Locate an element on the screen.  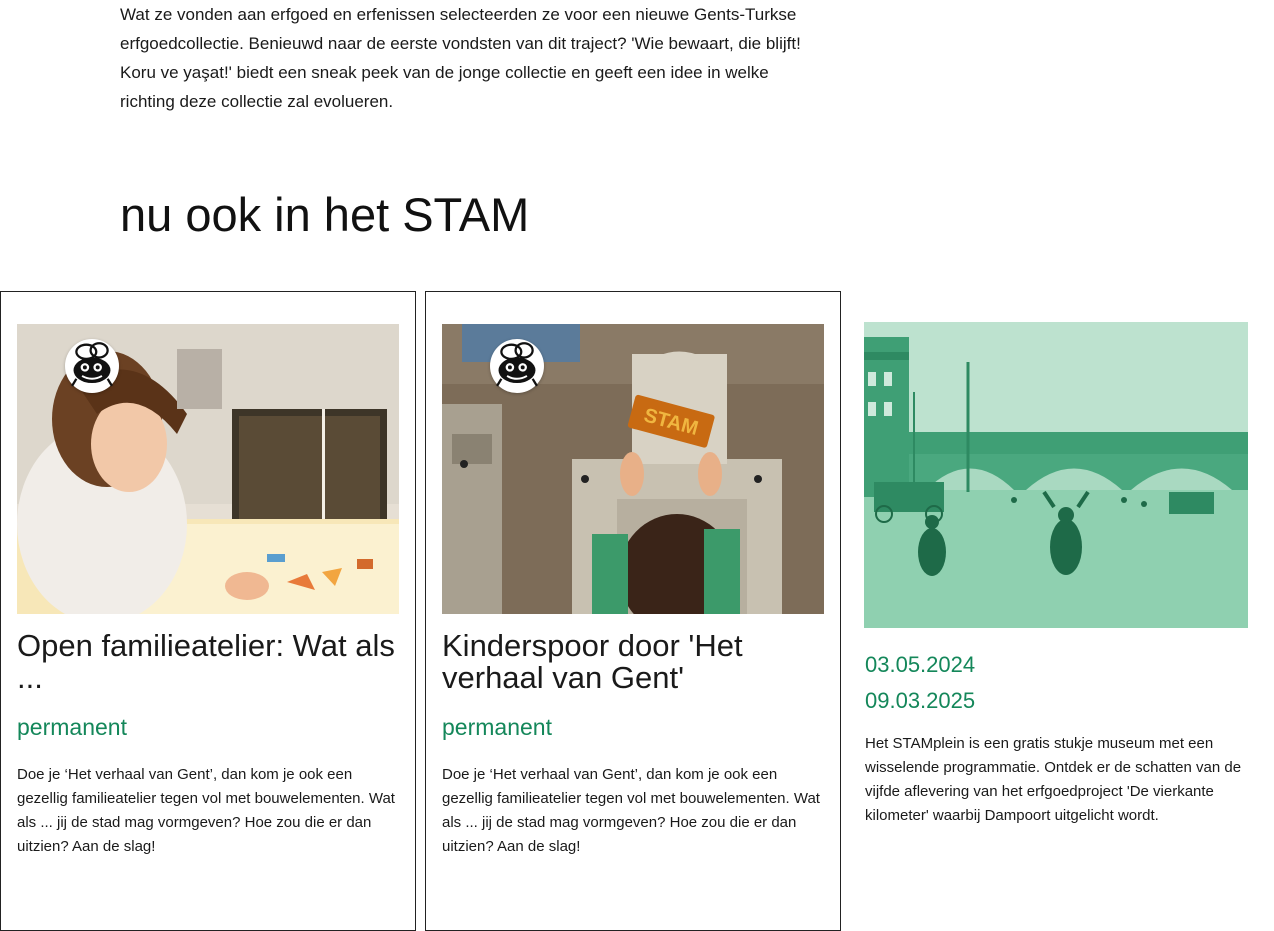
card-image-historic-dampoort is located at coordinates (1056, 475).